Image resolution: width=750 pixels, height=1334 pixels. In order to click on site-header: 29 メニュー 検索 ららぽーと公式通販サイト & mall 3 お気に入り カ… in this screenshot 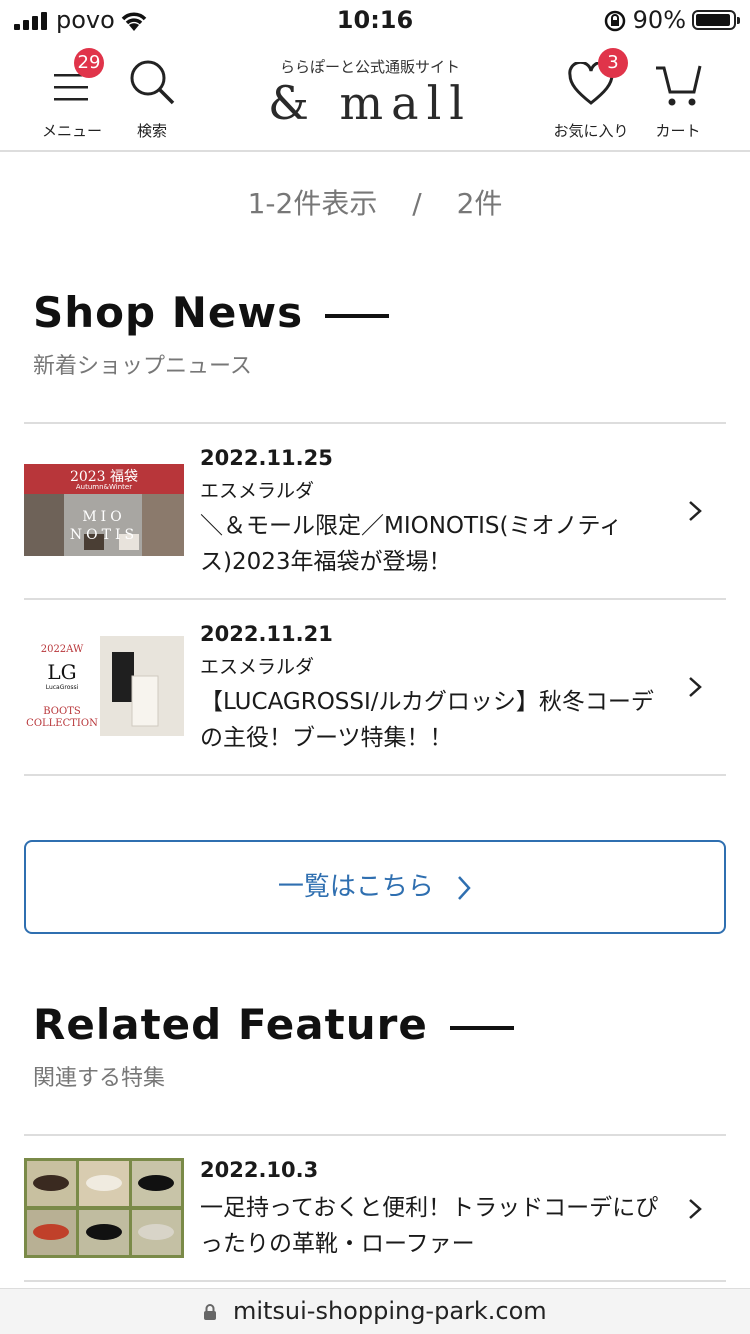, I will do `click(375, 96)`.